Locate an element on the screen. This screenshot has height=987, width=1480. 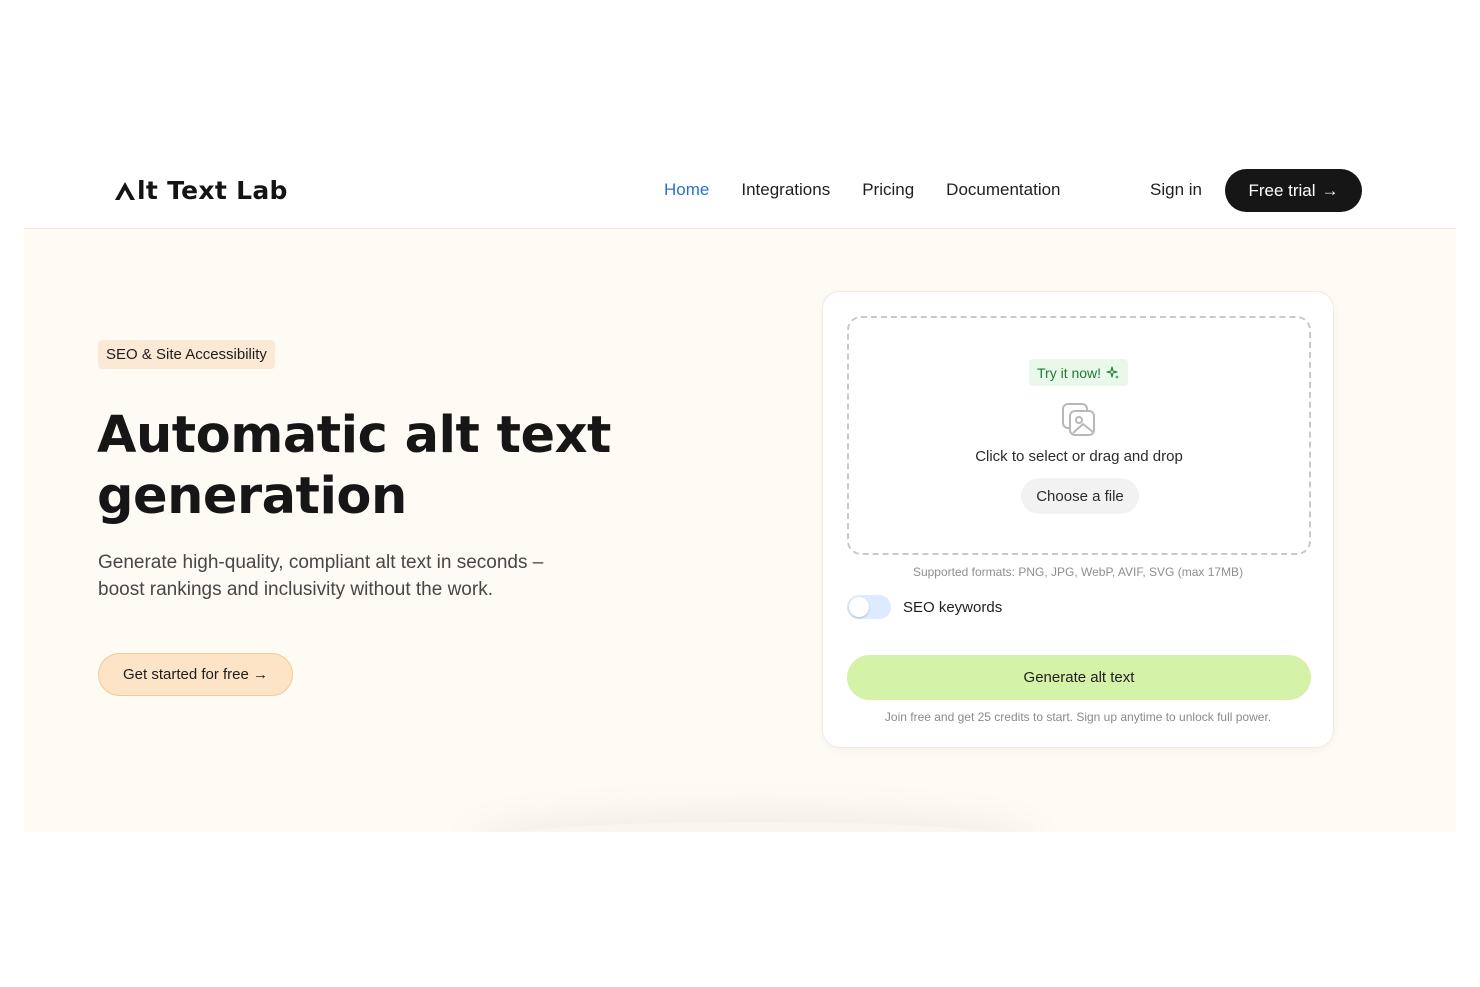
seo-keywords-label: SEO keywords is located at coordinates (953, 607).